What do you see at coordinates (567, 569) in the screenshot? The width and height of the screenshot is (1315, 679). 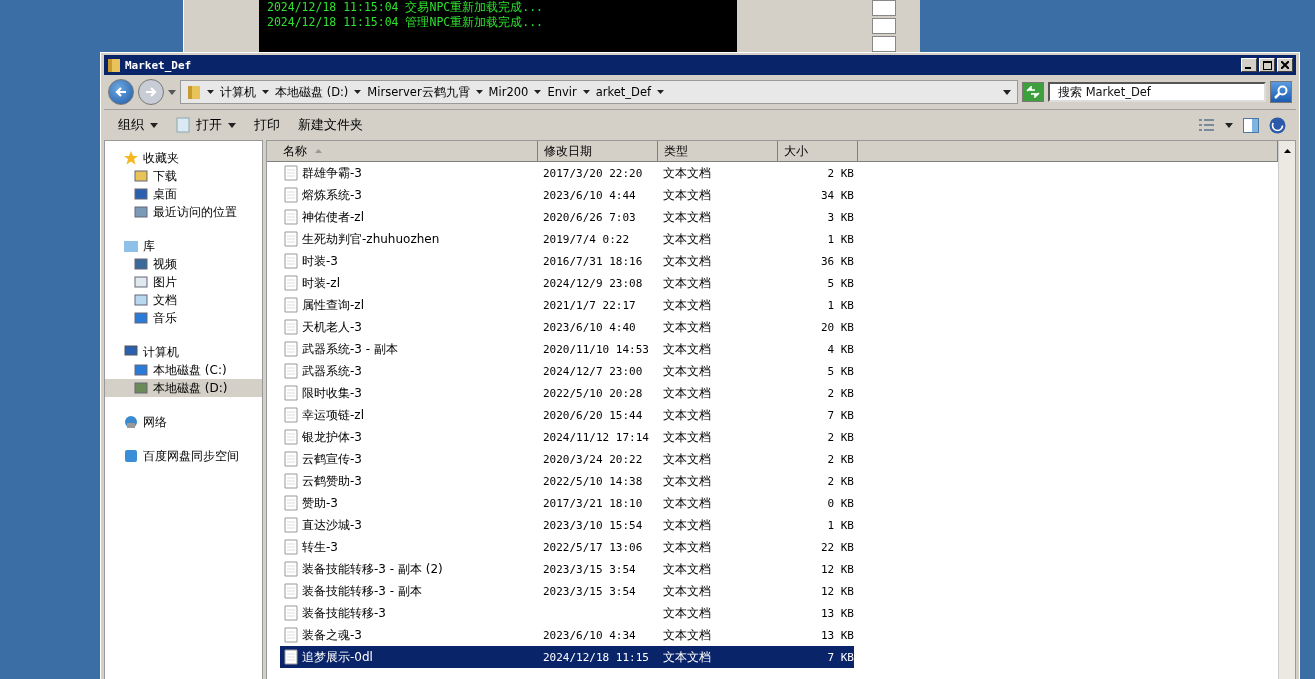 I see `file-row: 装备技能转移-3 - 副本 (2) 2023/3/15 3:54 文本文档 12 KB` at bounding box center [567, 569].